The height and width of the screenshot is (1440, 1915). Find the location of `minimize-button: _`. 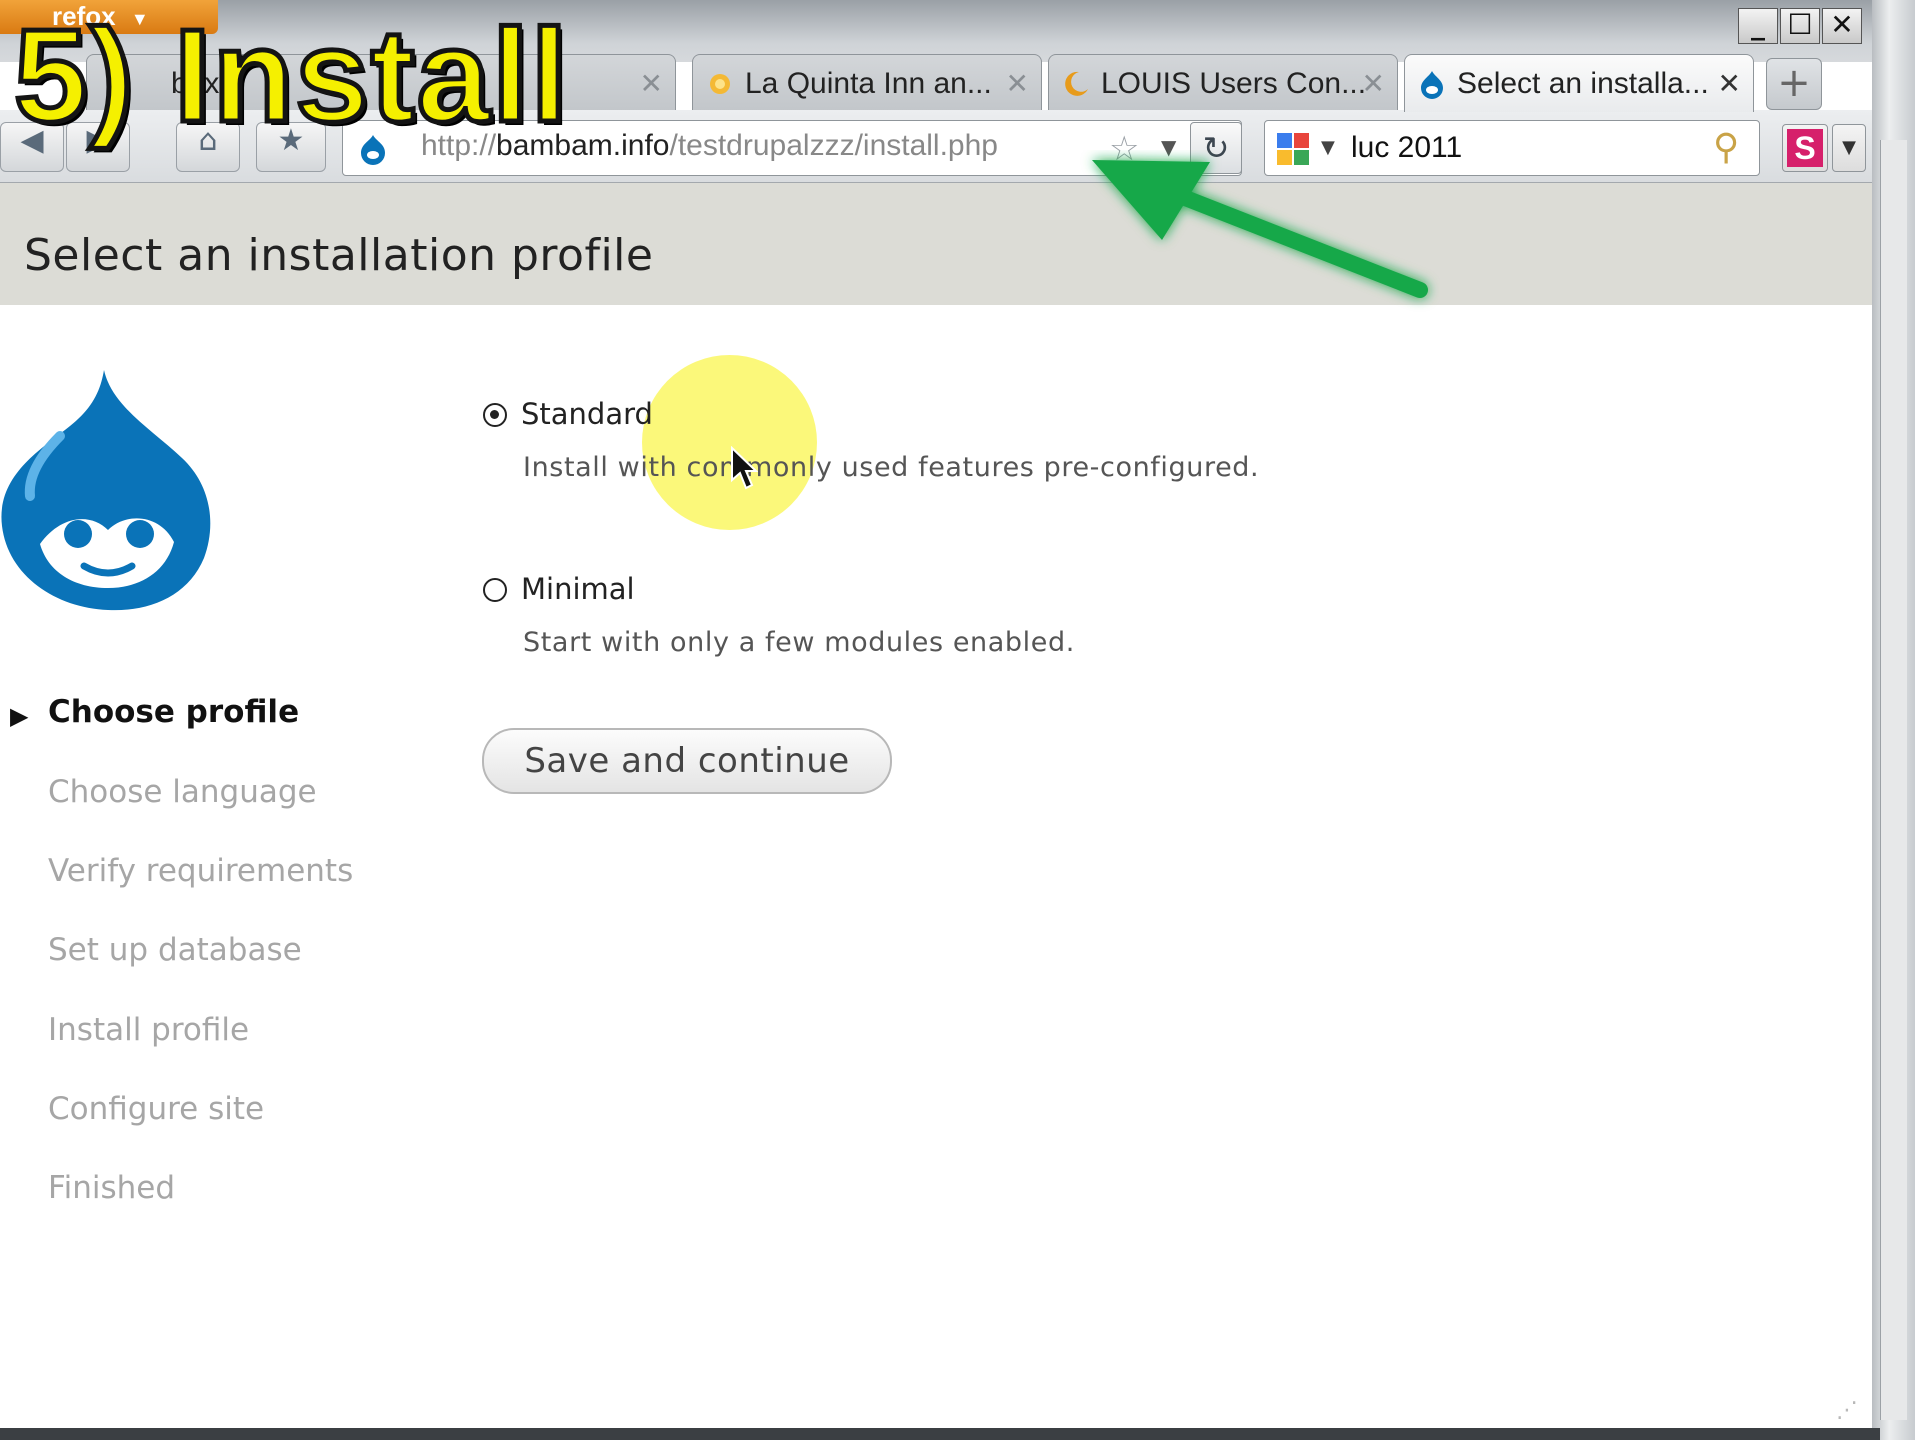

minimize-button: _ is located at coordinates (1758, 26).